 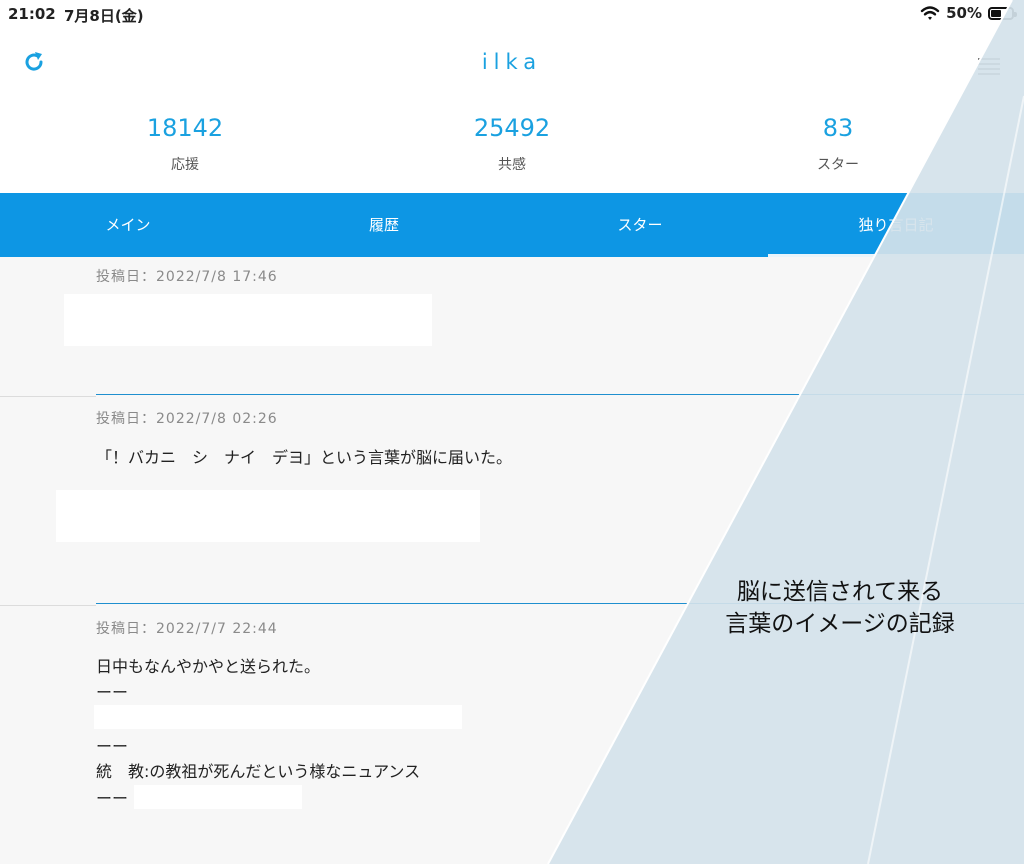 What do you see at coordinates (104, 16) in the screenshot?
I see `status-date: 7月8日(金)` at bounding box center [104, 16].